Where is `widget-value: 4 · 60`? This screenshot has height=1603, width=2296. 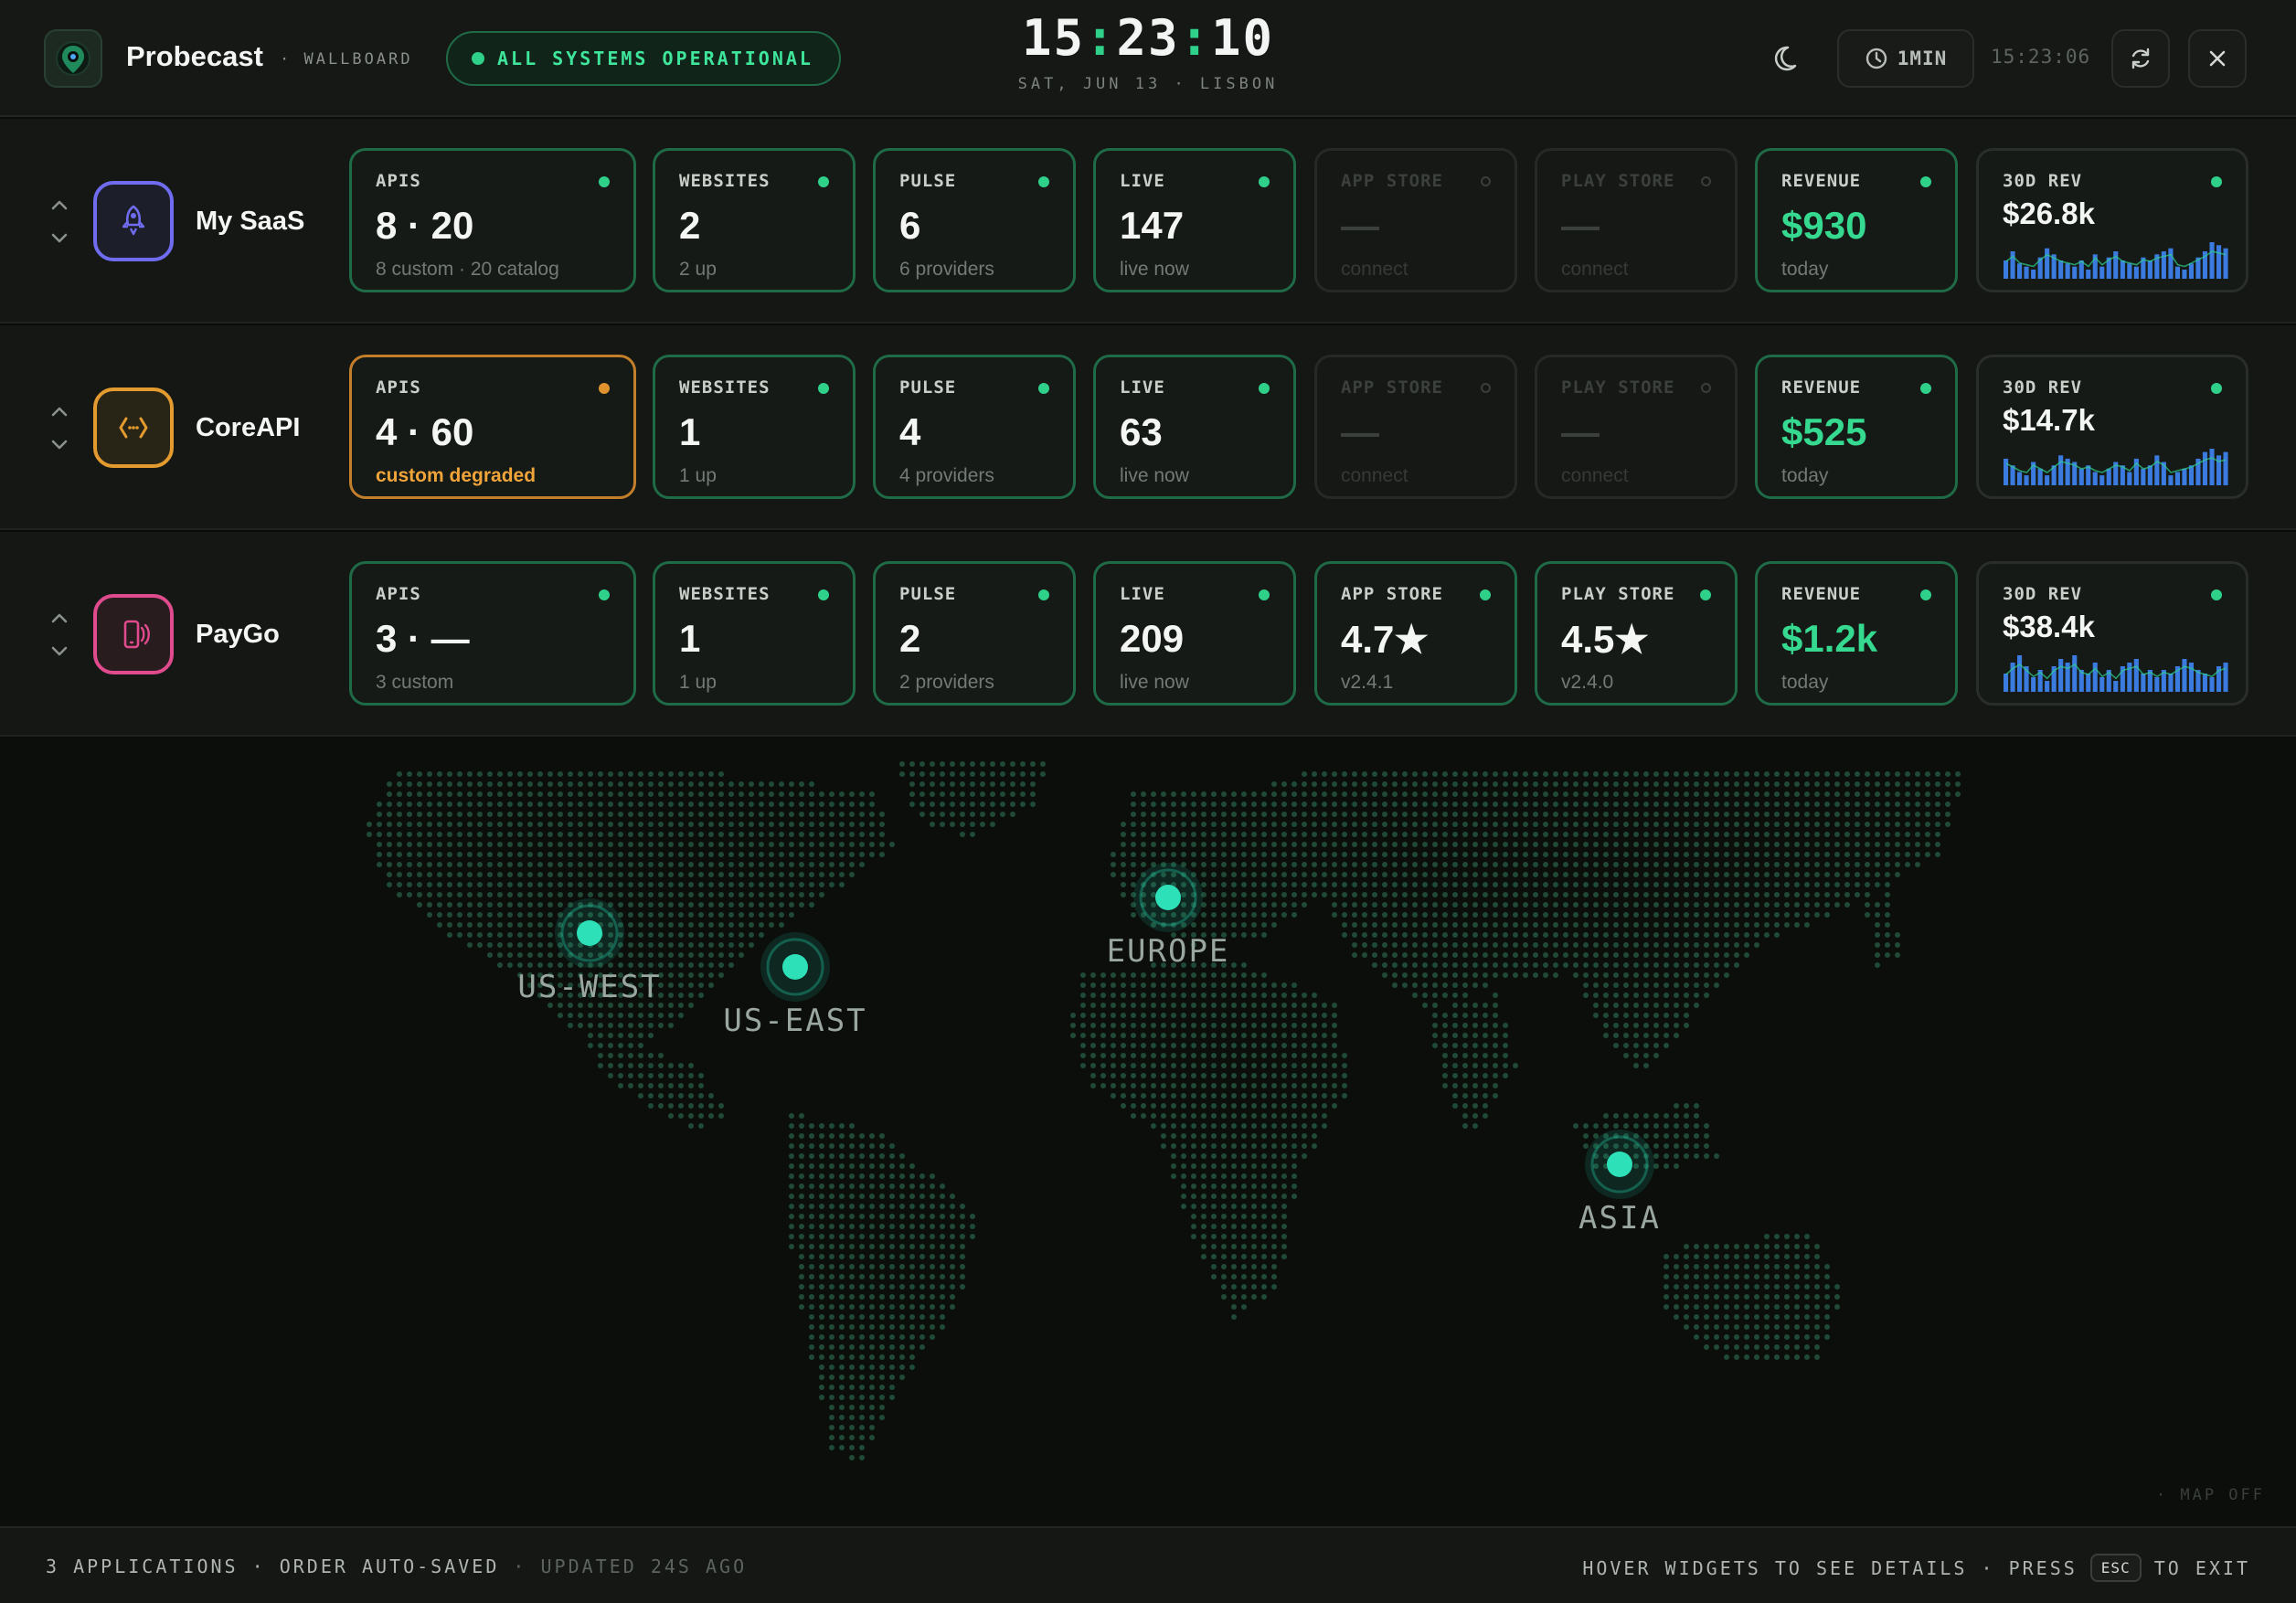
widget-value: 4 · 60 is located at coordinates (425, 431).